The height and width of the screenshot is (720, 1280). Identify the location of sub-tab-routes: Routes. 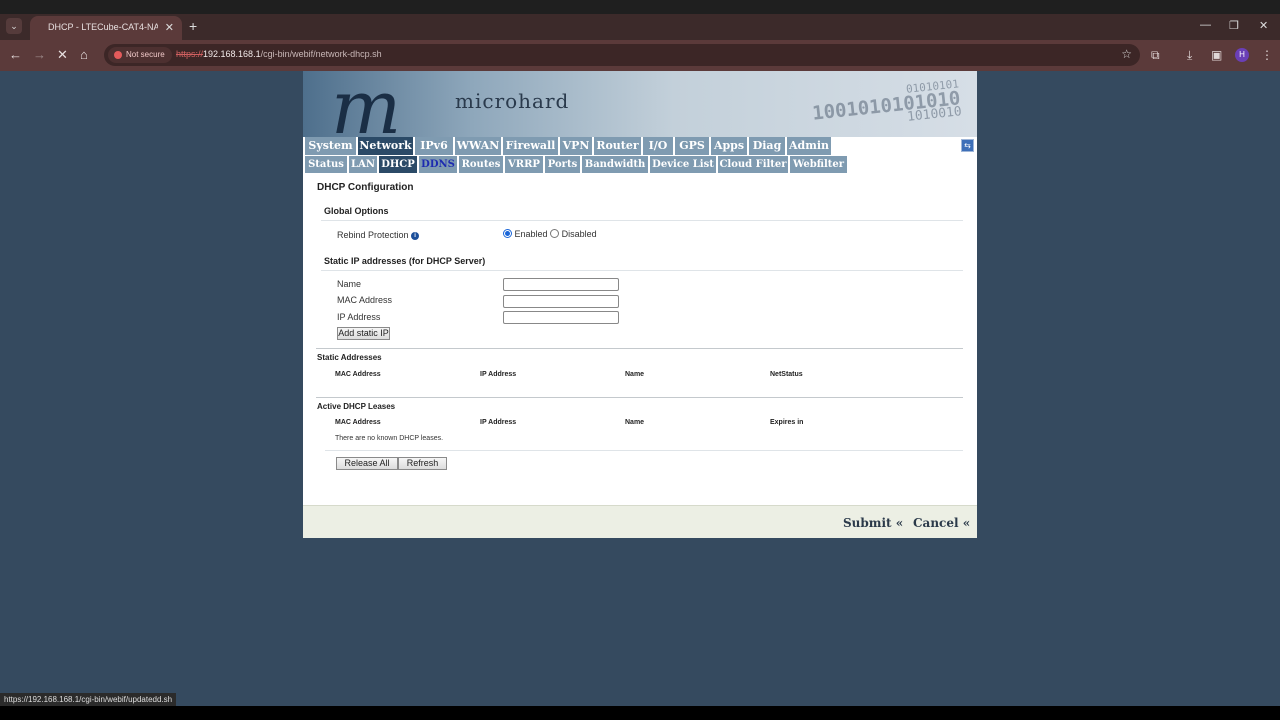
(481, 164).